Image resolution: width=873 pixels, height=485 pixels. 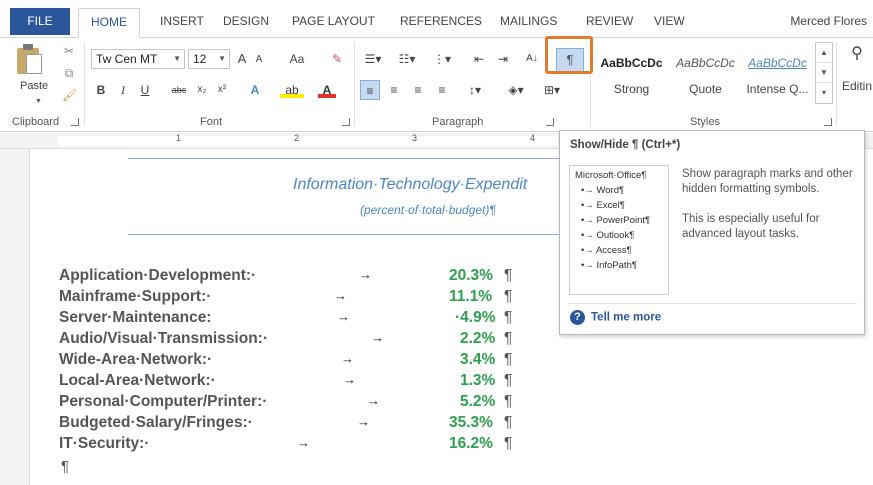 What do you see at coordinates (550, 122) in the screenshot?
I see `paragraph-launcher-icon` at bounding box center [550, 122].